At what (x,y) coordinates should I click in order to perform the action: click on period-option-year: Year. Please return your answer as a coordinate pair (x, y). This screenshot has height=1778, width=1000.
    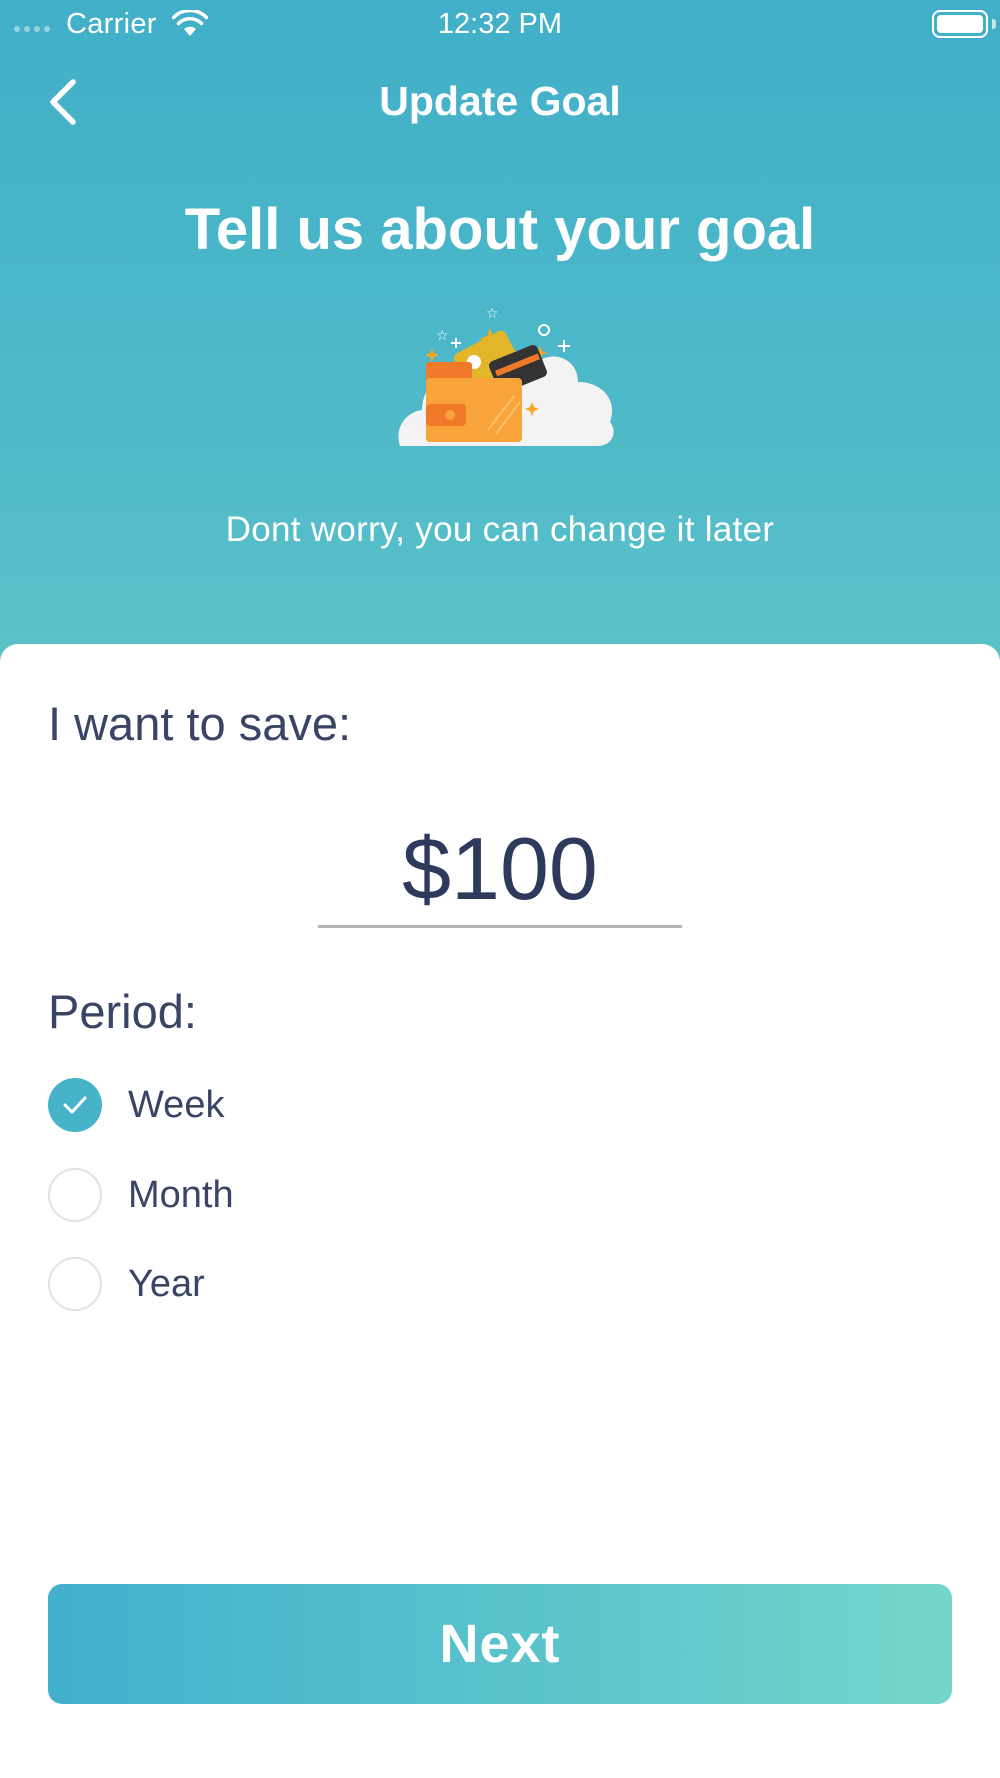
    Looking at the image, I should click on (126, 1284).